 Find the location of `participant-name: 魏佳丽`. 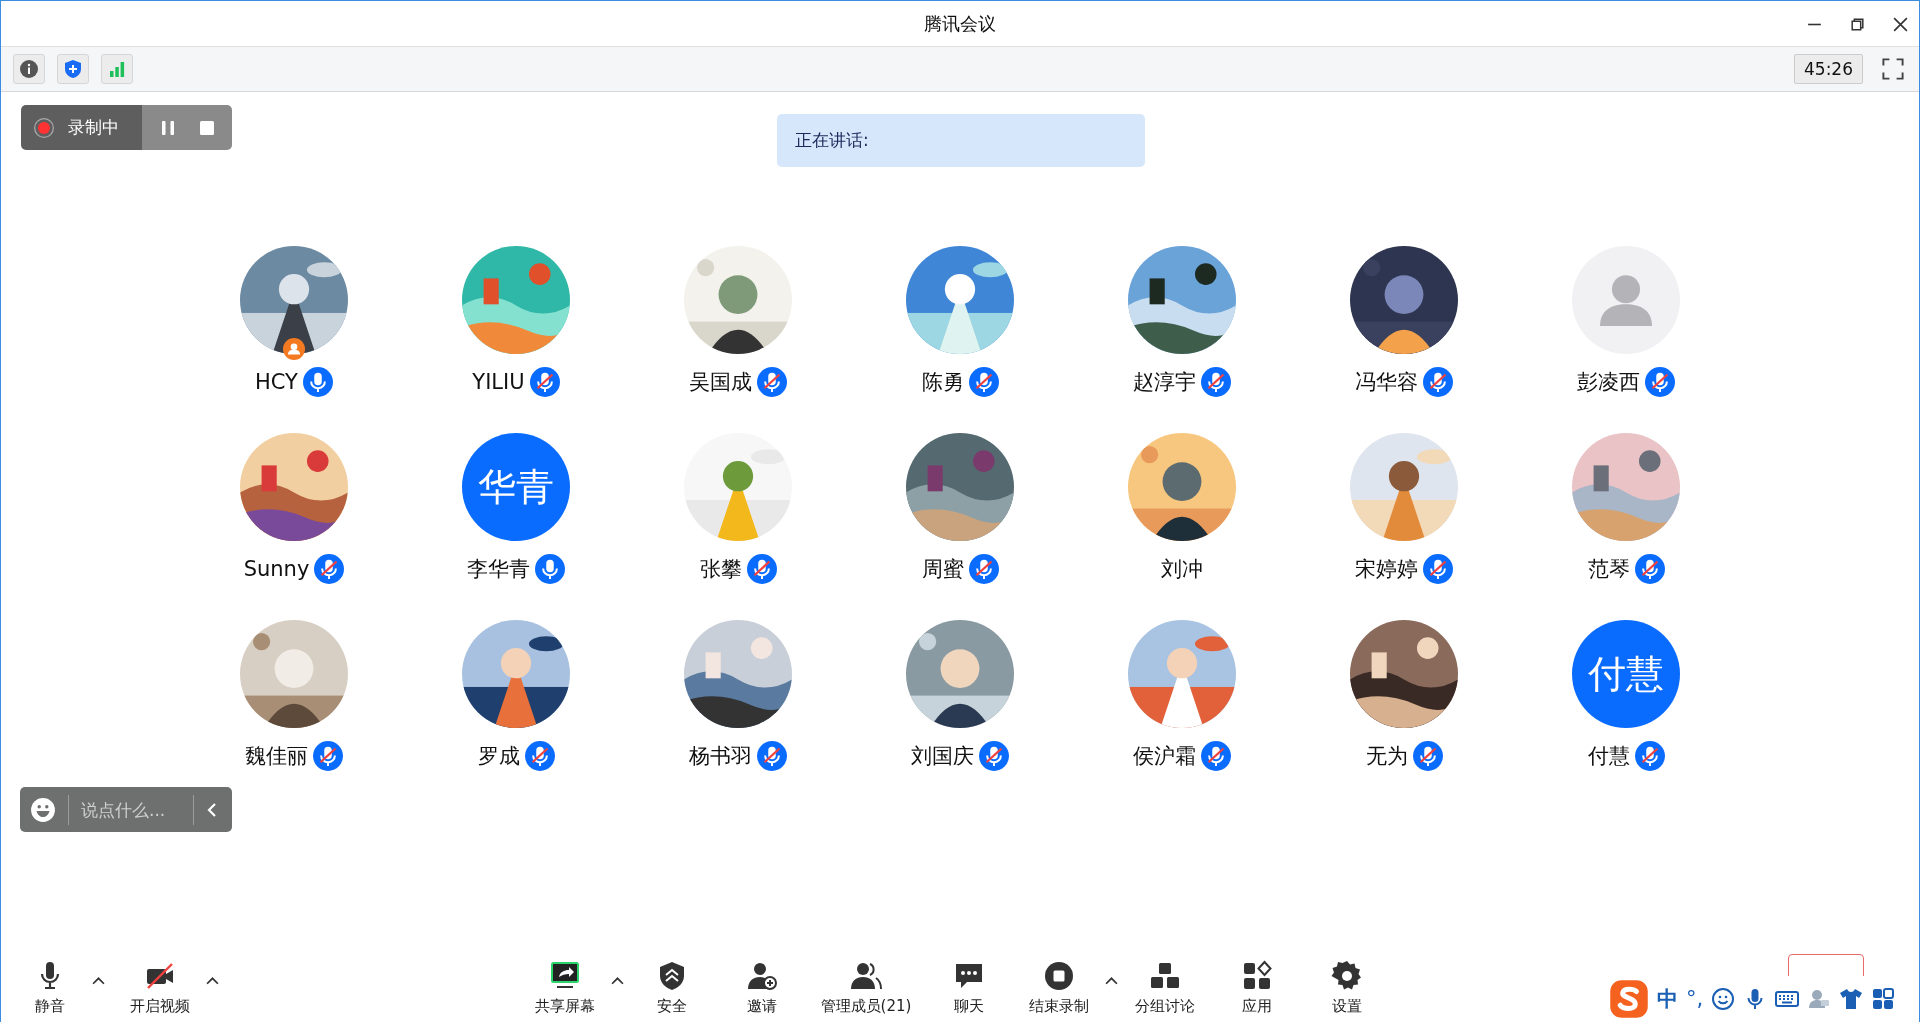

participant-name: 魏佳丽 is located at coordinates (276, 756).